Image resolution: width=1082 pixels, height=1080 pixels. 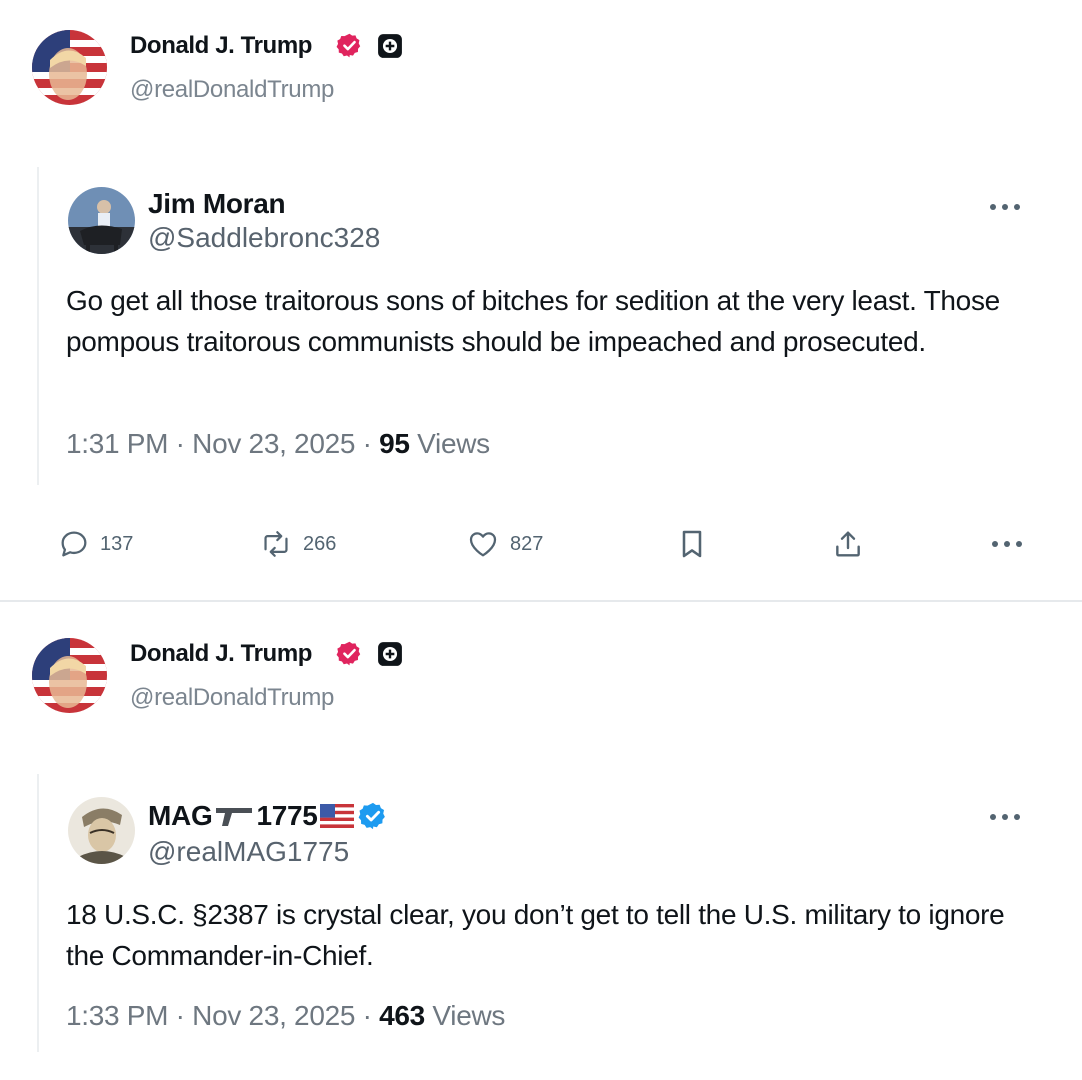 What do you see at coordinates (234, 817) in the screenshot?
I see `gun-emoji-icon` at bounding box center [234, 817].